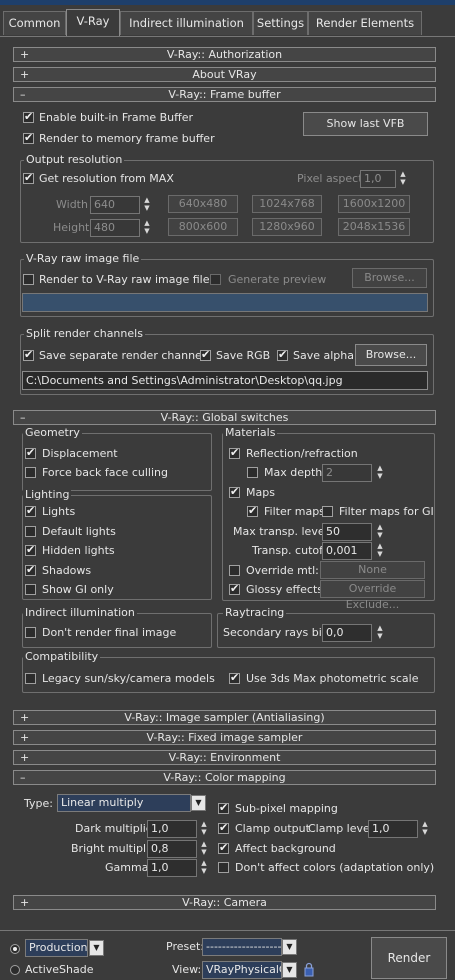  I want to click on save-rgb-checkbox: ✔, so click(205, 354).